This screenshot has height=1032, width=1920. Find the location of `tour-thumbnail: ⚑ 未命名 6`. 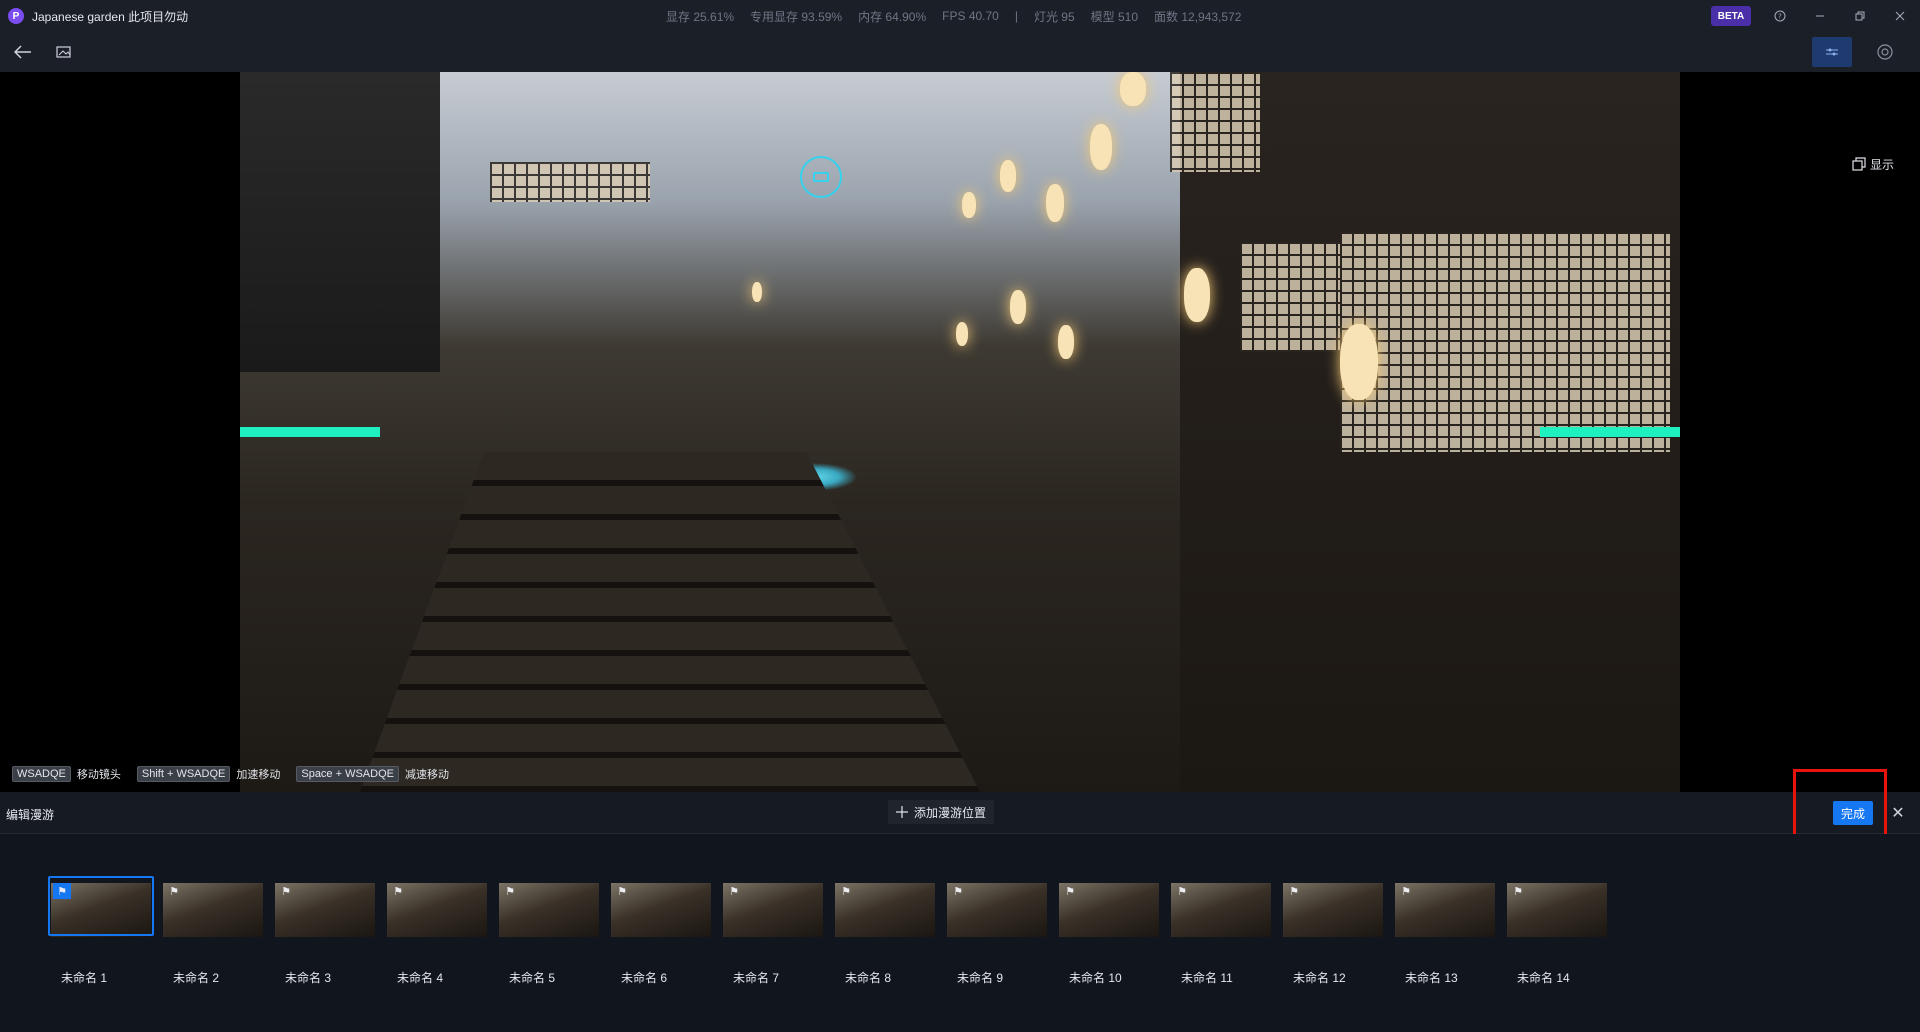

tour-thumbnail: ⚑ 未命名 6 is located at coordinates (661, 932).